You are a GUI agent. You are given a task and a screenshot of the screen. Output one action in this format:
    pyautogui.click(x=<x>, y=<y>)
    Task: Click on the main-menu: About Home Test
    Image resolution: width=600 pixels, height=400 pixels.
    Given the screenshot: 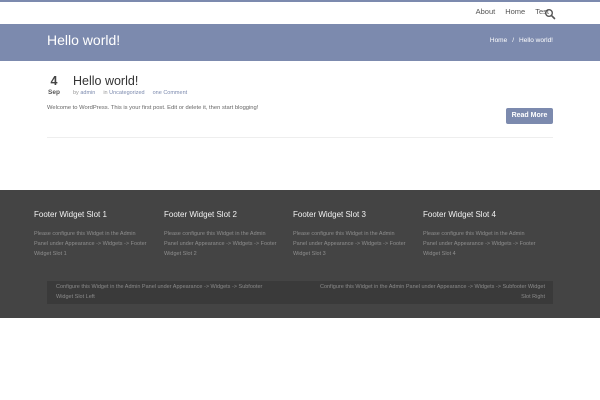 What is the action you would take?
    pyautogui.click(x=512, y=11)
    